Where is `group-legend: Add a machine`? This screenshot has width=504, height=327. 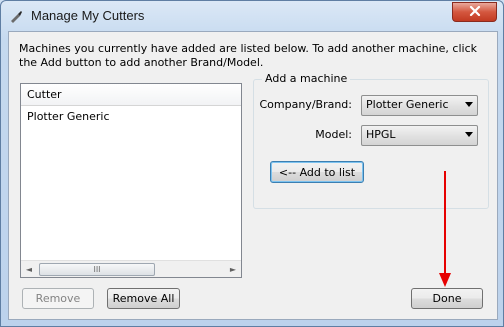 group-legend: Add a machine is located at coordinates (306, 78).